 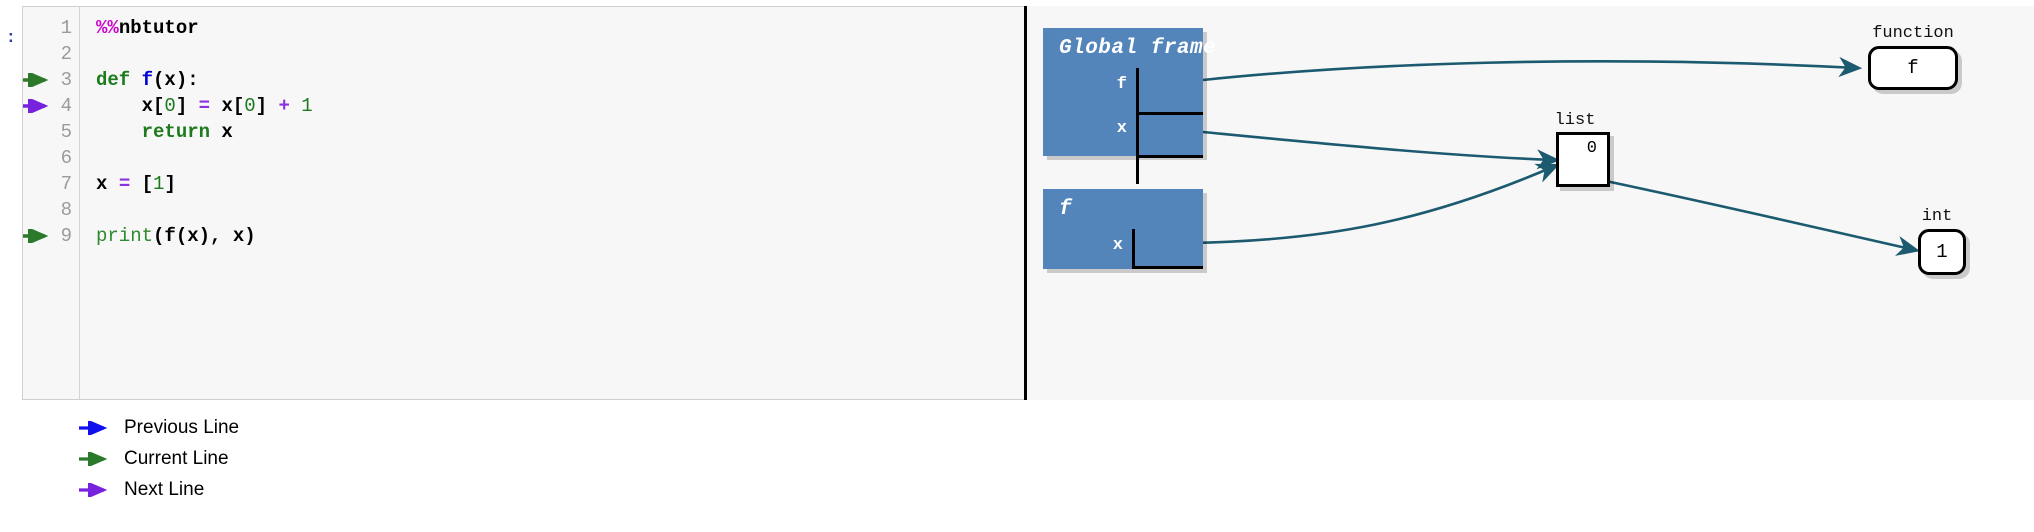 What do you see at coordinates (1937, 216) in the screenshot?
I see `object-type-label-int: int` at bounding box center [1937, 216].